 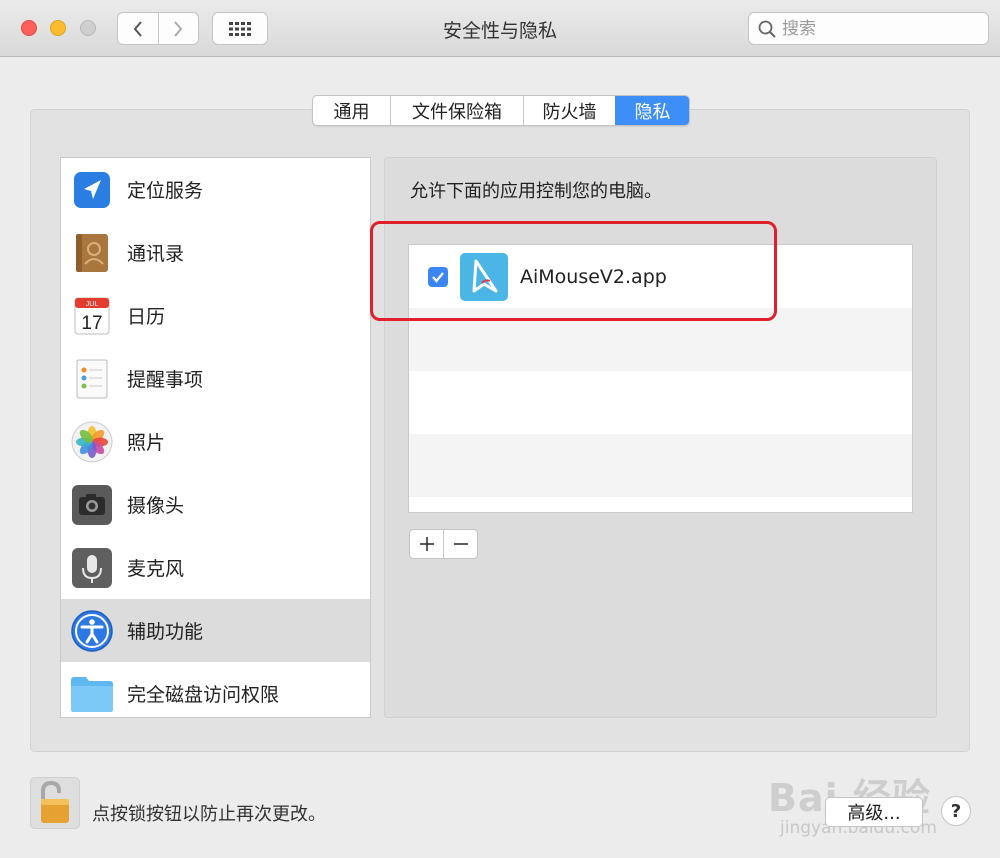 What do you see at coordinates (203, 695) in the screenshot?
I see `sidebar-item-label: 完全磁盘访问权限` at bounding box center [203, 695].